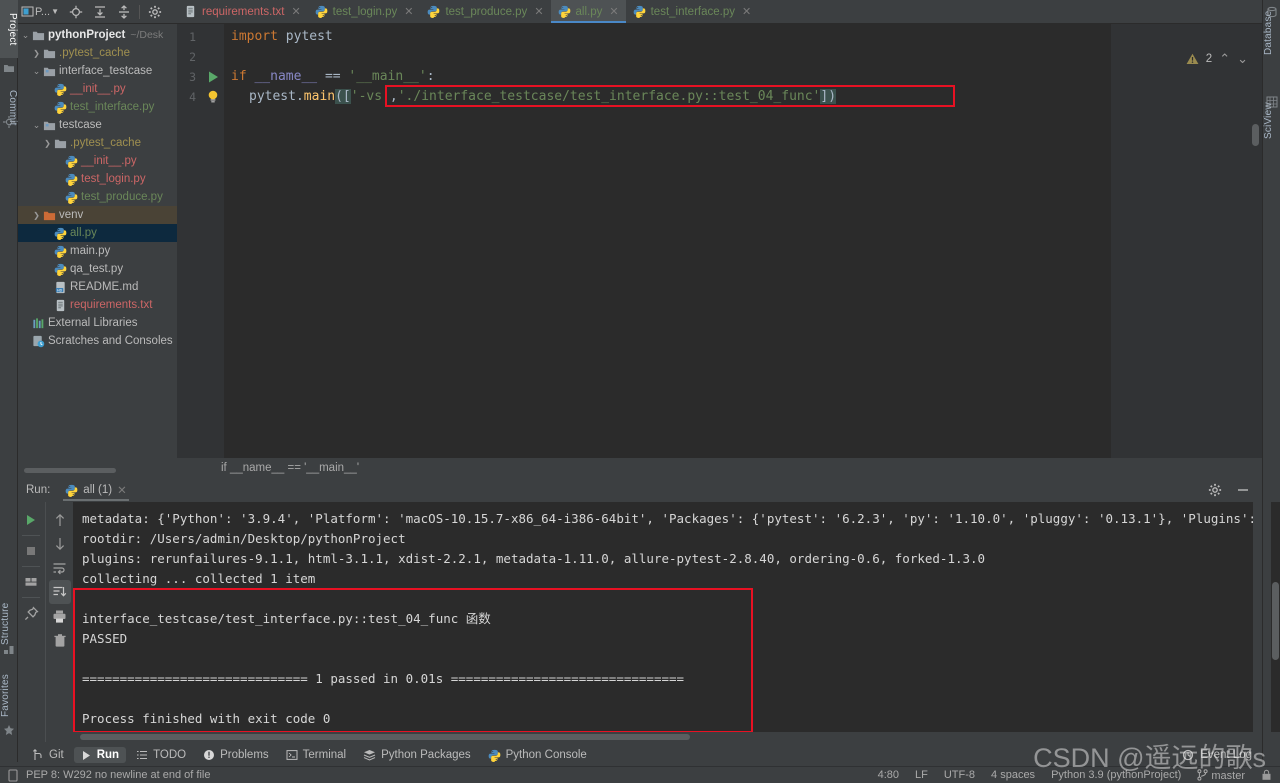 The height and width of the screenshot is (783, 1280). What do you see at coordinates (60, 568) in the screenshot?
I see `soft-wrap-icon` at bounding box center [60, 568].